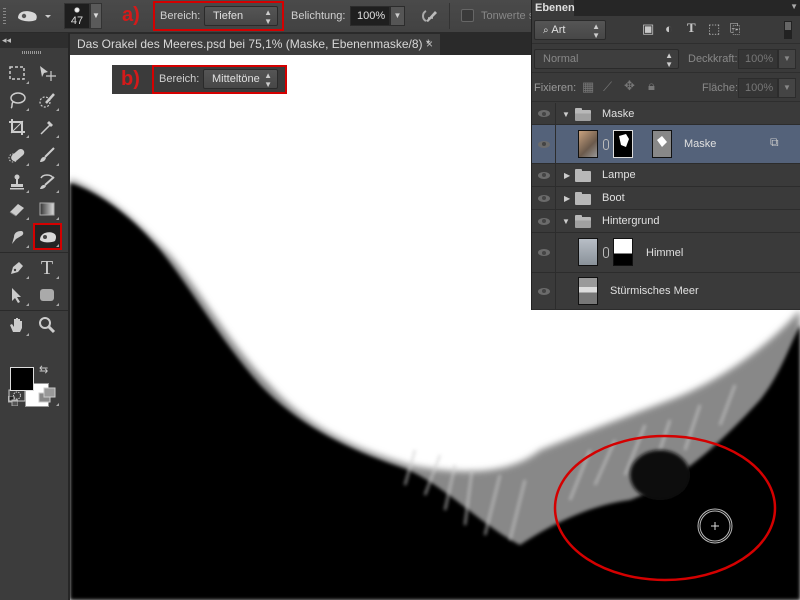  What do you see at coordinates (268, 17) in the screenshot?
I see `updown-arrow-icon: ▲ ▼` at bounding box center [268, 17].